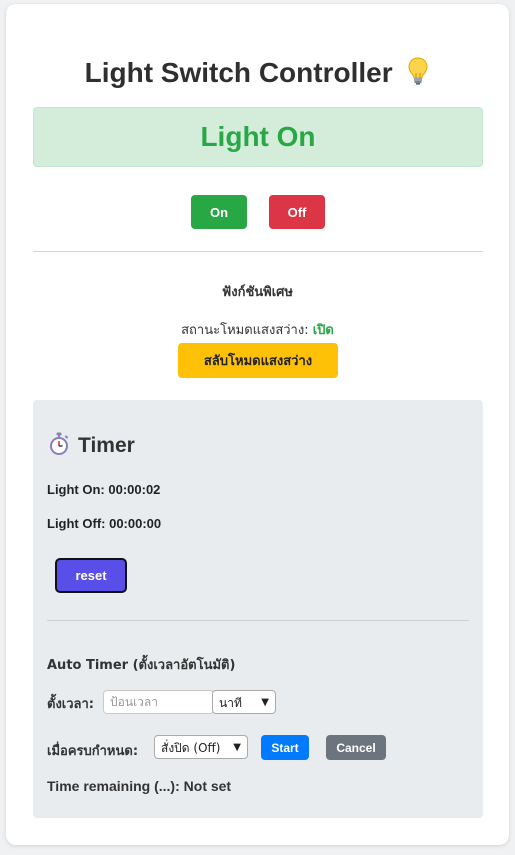  What do you see at coordinates (356, 747) in the screenshot?
I see `cancel-button: Cancel` at bounding box center [356, 747].